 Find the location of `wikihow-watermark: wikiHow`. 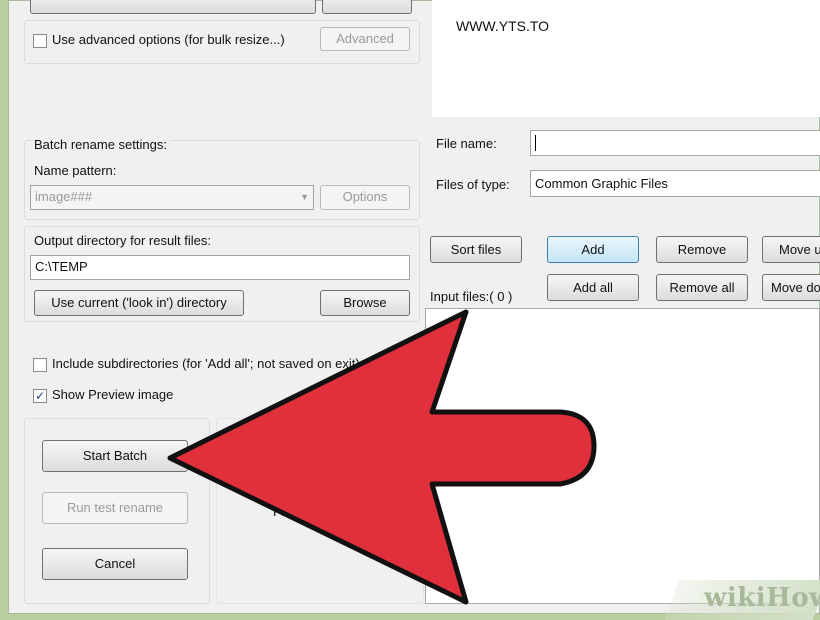

wikihow-watermark: wikiHow is located at coordinates (762, 598).